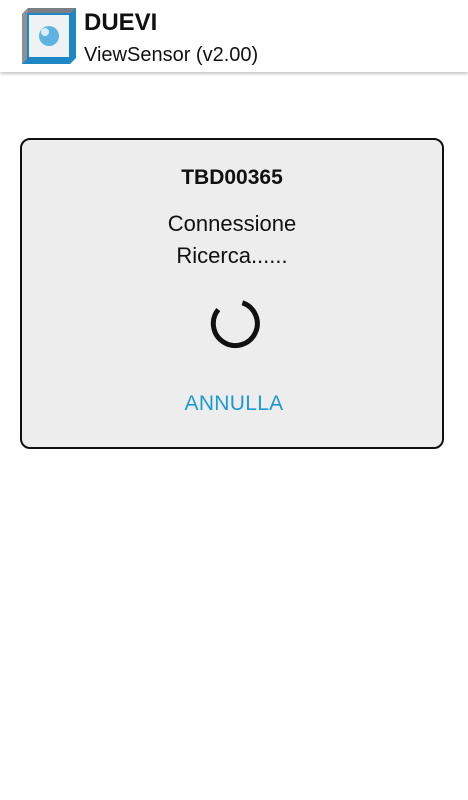 The width and height of the screenshot is (468, 800). What do you see at coordinates (232, 223) in the screenshot?
I see `status-connection: Connessione` at bounding box center [232, 223].